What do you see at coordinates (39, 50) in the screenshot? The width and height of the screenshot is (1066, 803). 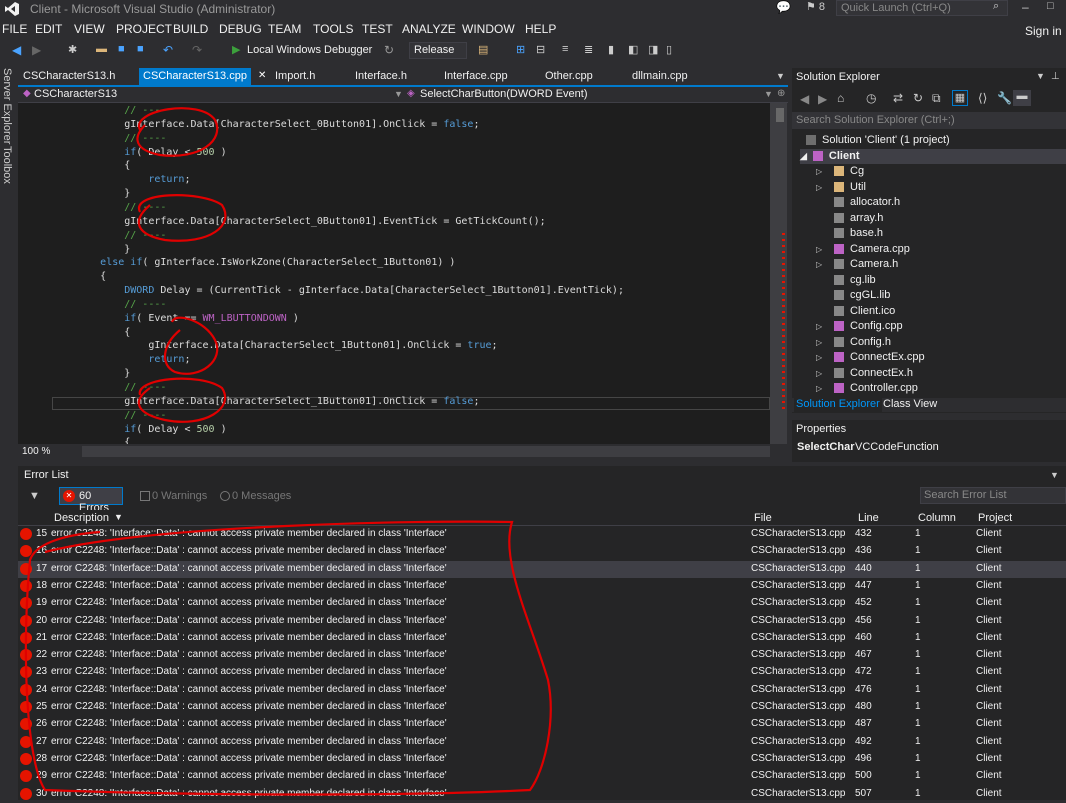 I see `forward-icon: ▶` at bounding box center [39, 50].